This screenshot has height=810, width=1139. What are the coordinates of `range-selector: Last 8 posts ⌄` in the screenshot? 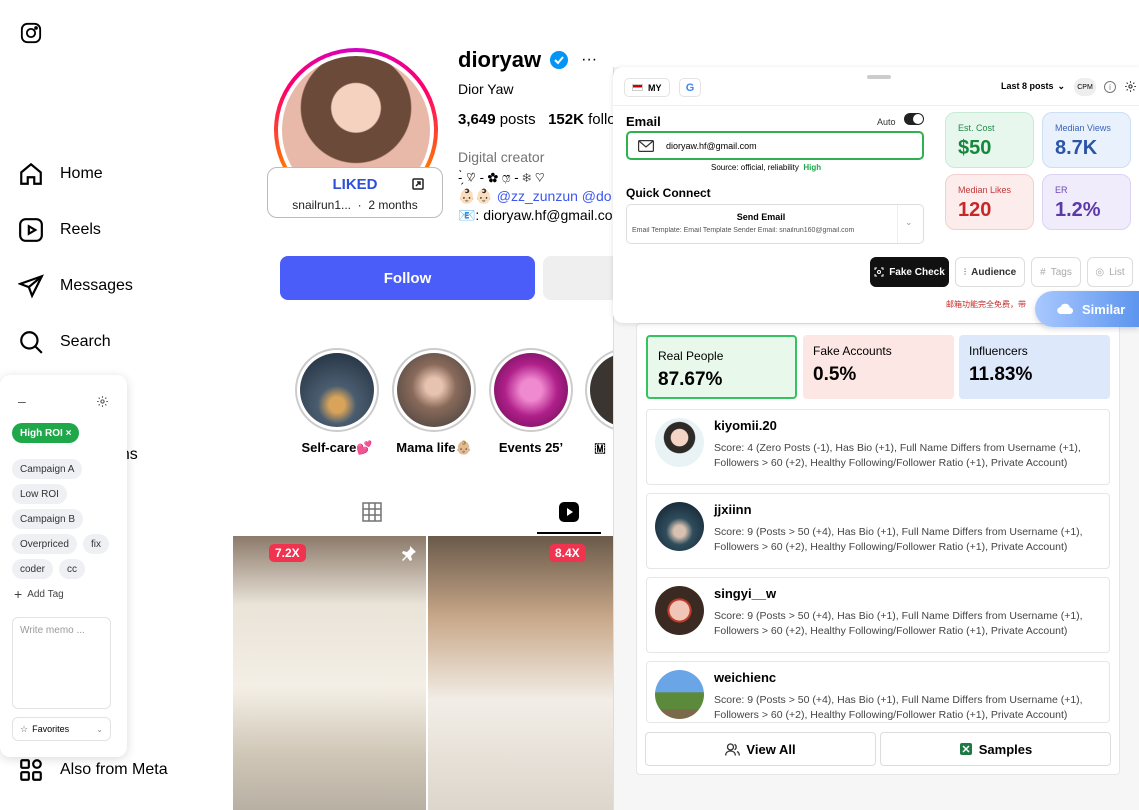 It's located at (1033, 86).